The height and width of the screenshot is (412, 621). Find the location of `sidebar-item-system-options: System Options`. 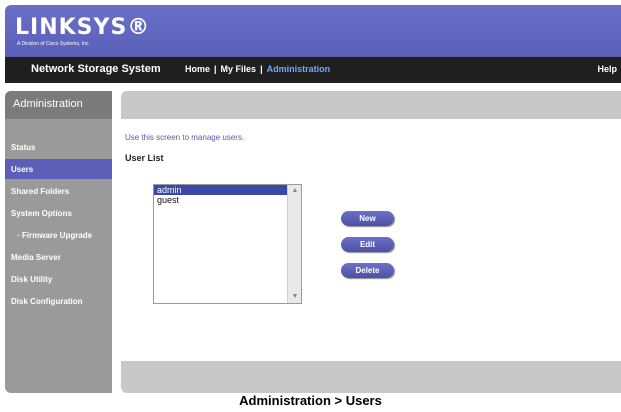

sidebar-item-system-options: System Options is located at coordinates (58, 213).